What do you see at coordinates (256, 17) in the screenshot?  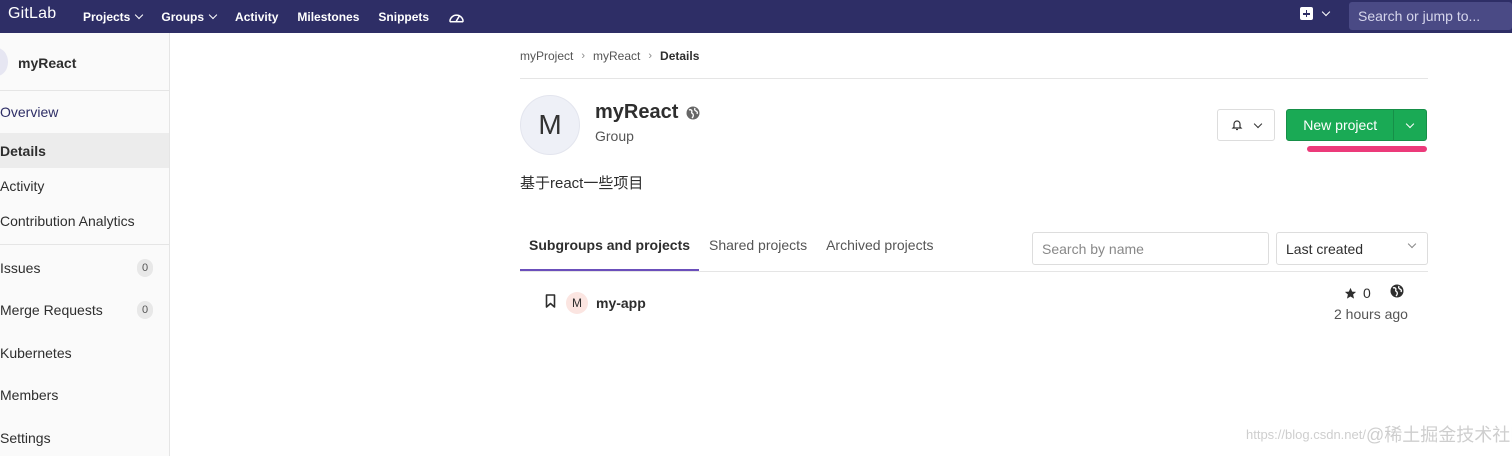 I see `nav-activity: Activity` at bounding box center [256, 17].